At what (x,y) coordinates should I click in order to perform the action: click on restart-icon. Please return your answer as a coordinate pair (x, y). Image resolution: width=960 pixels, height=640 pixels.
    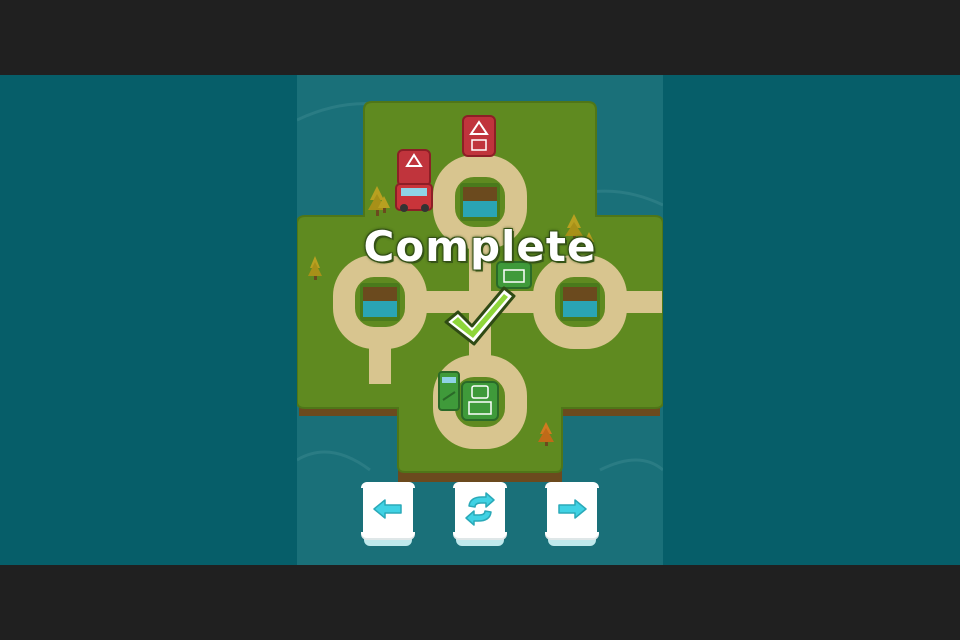
    Looking at the image, I should click on (480, 509).